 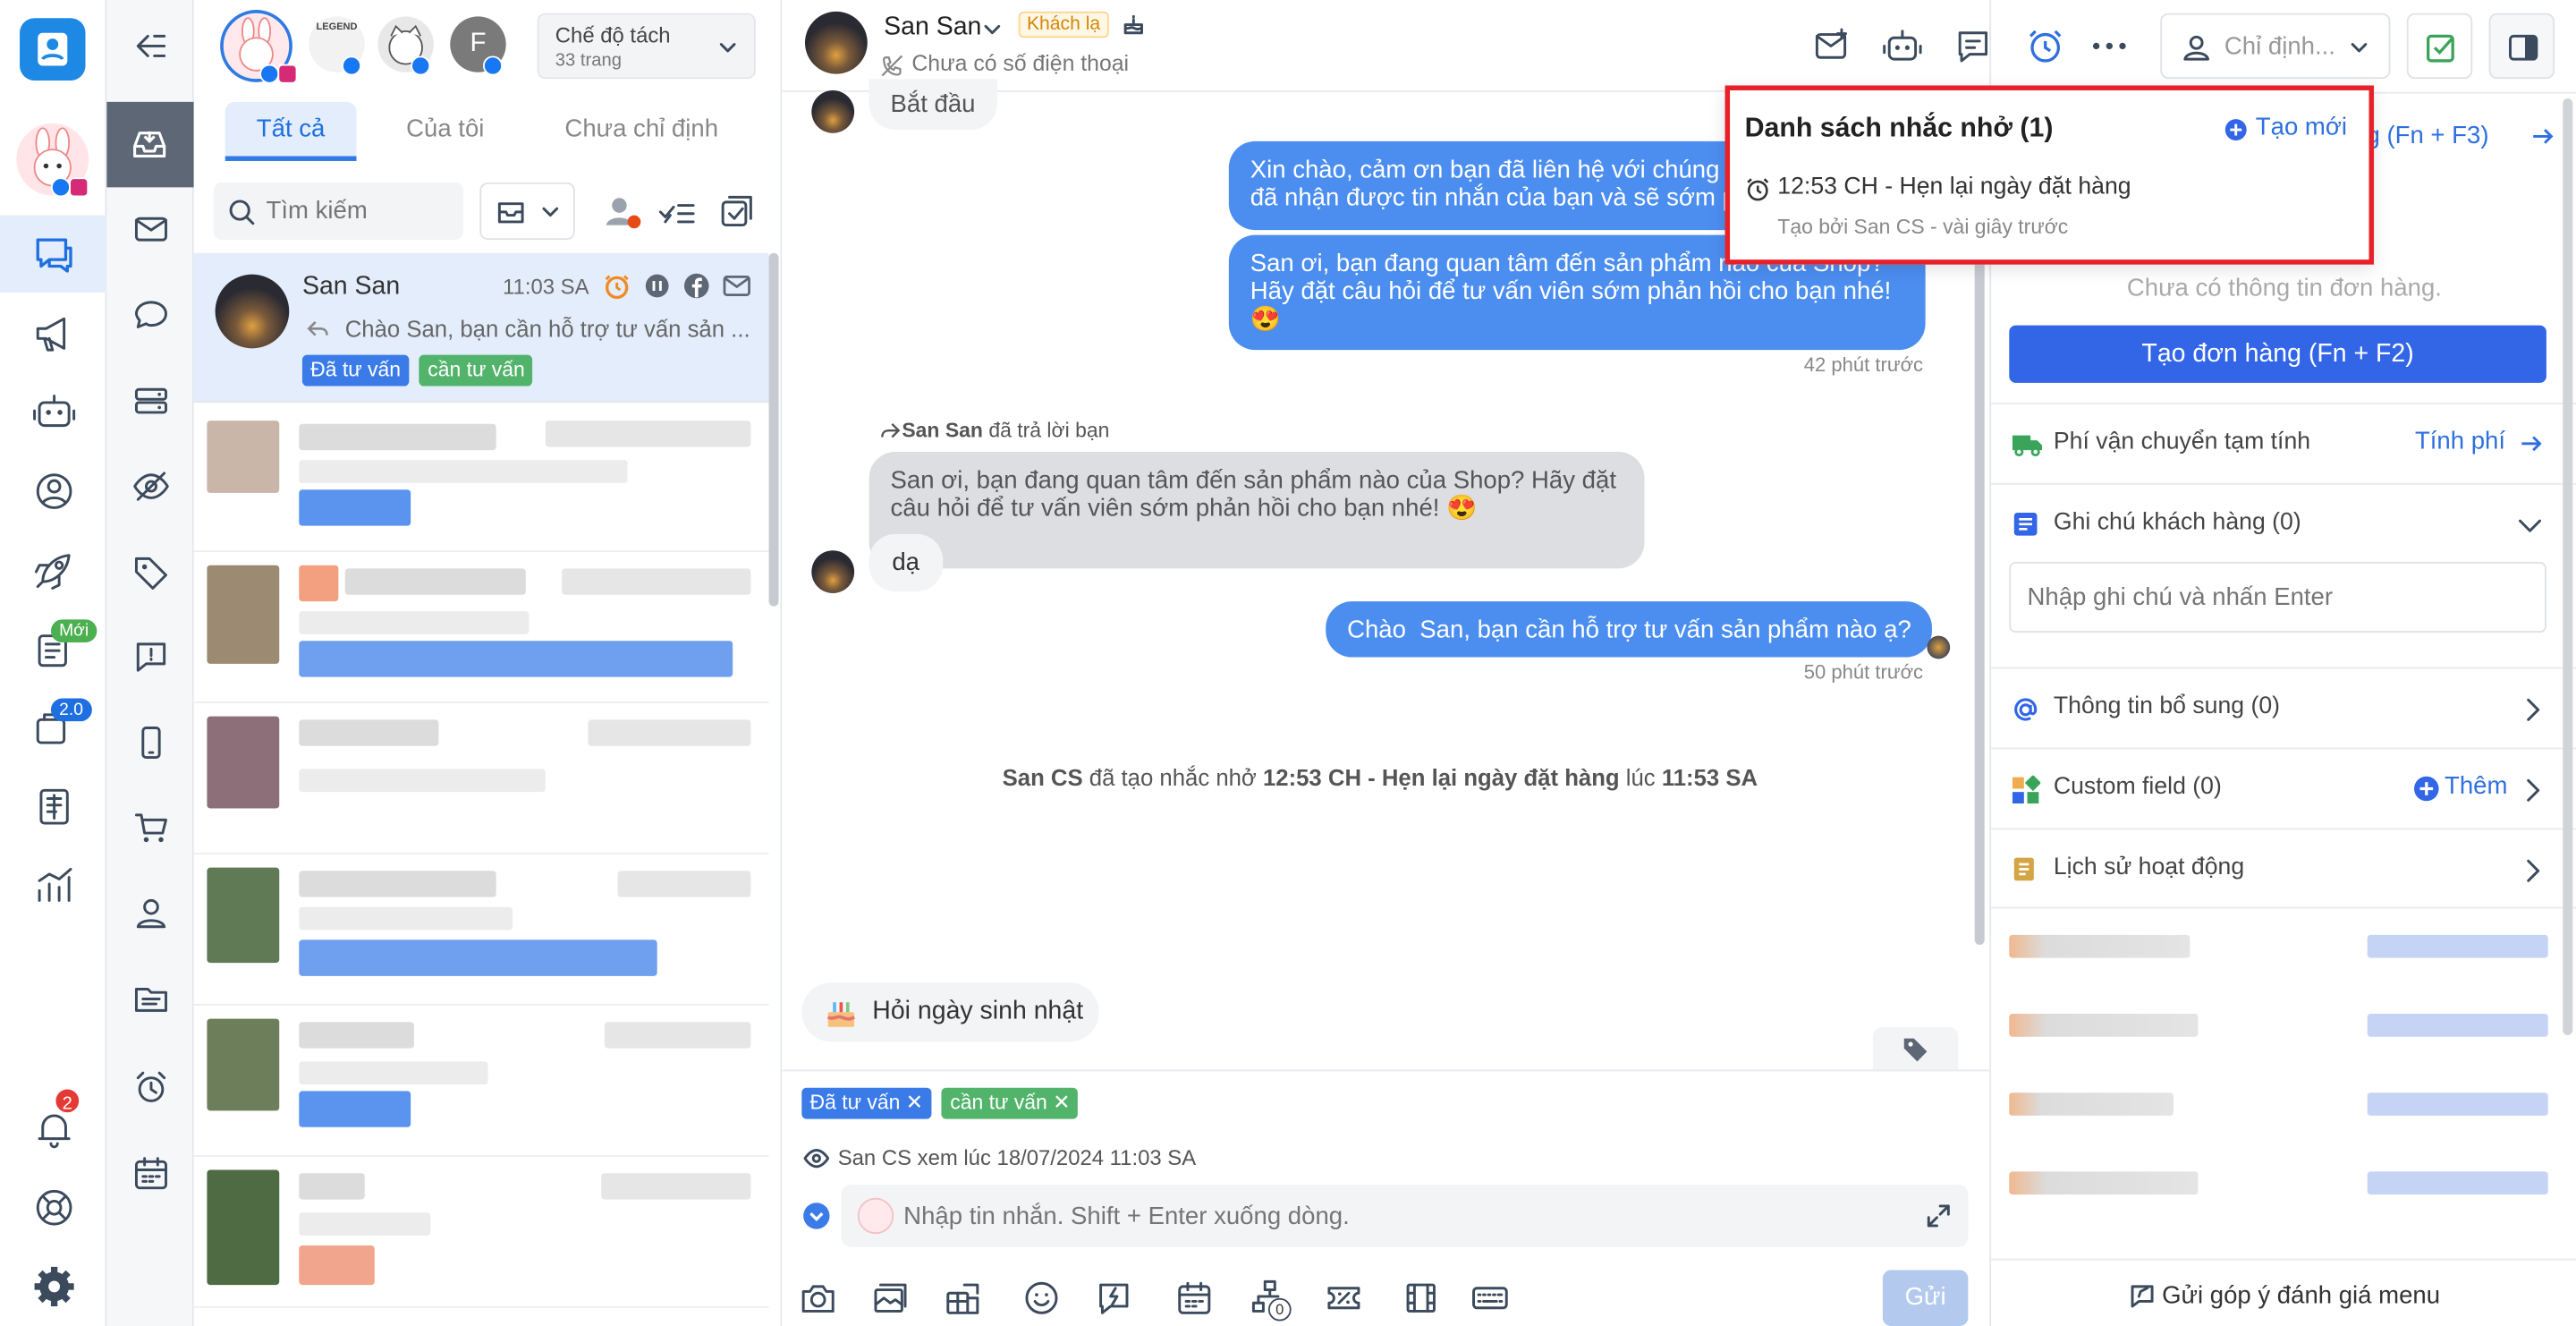 What do you see at coordinates (243, 762) in the screenshot?
I see `blurred-avatar` at bounding box center [243, 762].